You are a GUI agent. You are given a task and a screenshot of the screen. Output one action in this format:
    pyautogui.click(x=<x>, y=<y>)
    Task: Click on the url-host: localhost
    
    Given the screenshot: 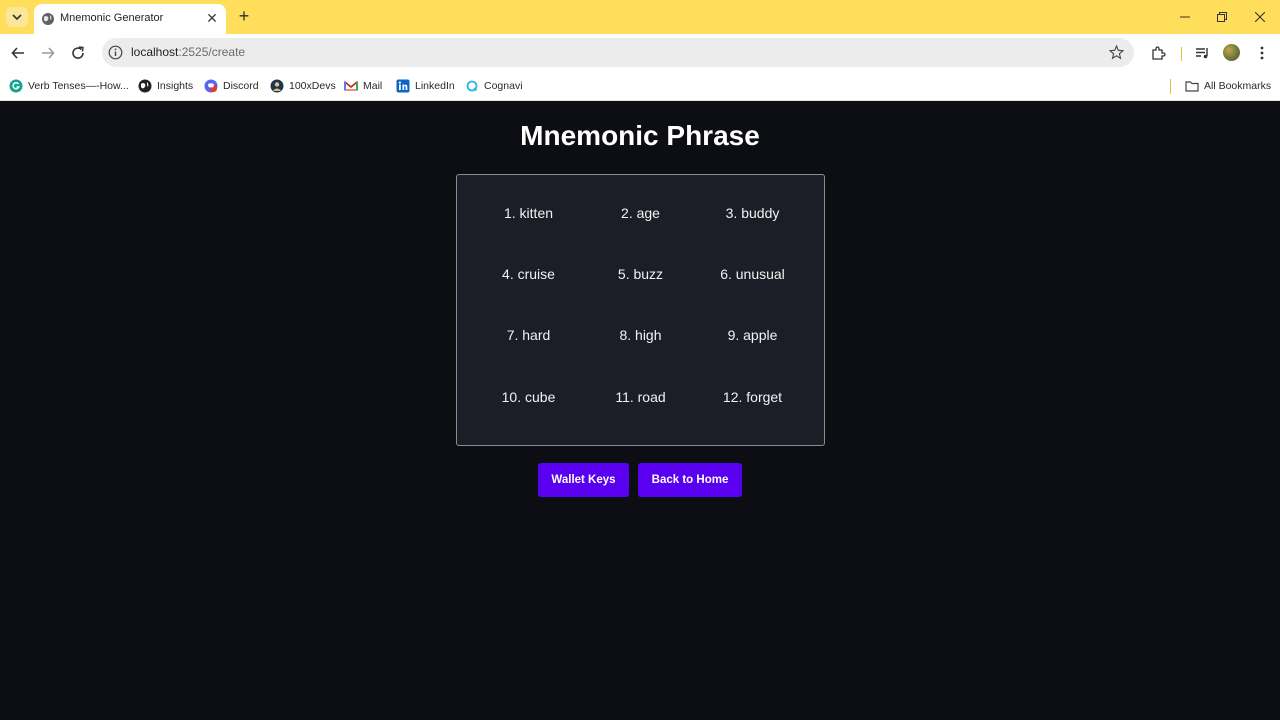 What is the action you would take?
    pyautogui.click(x=155, y=52)
    